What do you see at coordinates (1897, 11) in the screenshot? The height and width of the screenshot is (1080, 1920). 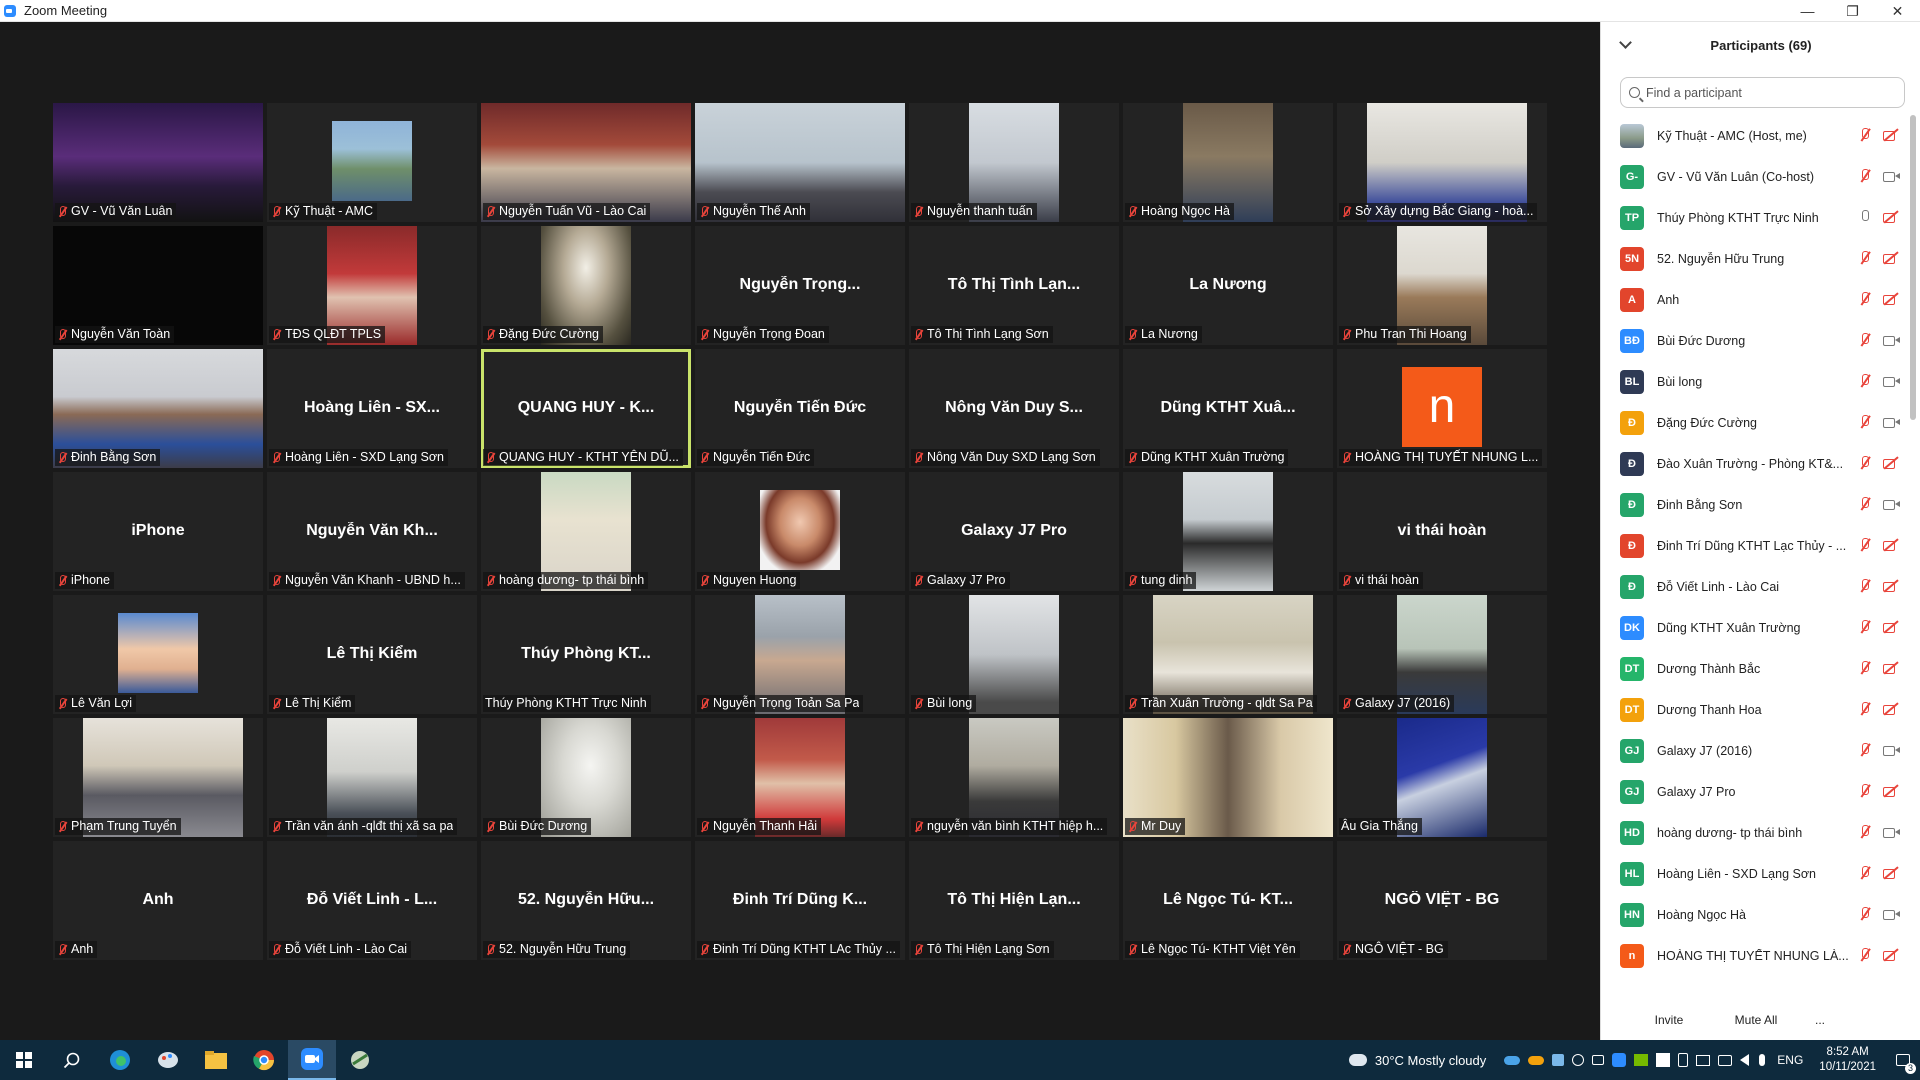 I see `close-button: ✕` at bounding box center [1897, 11].